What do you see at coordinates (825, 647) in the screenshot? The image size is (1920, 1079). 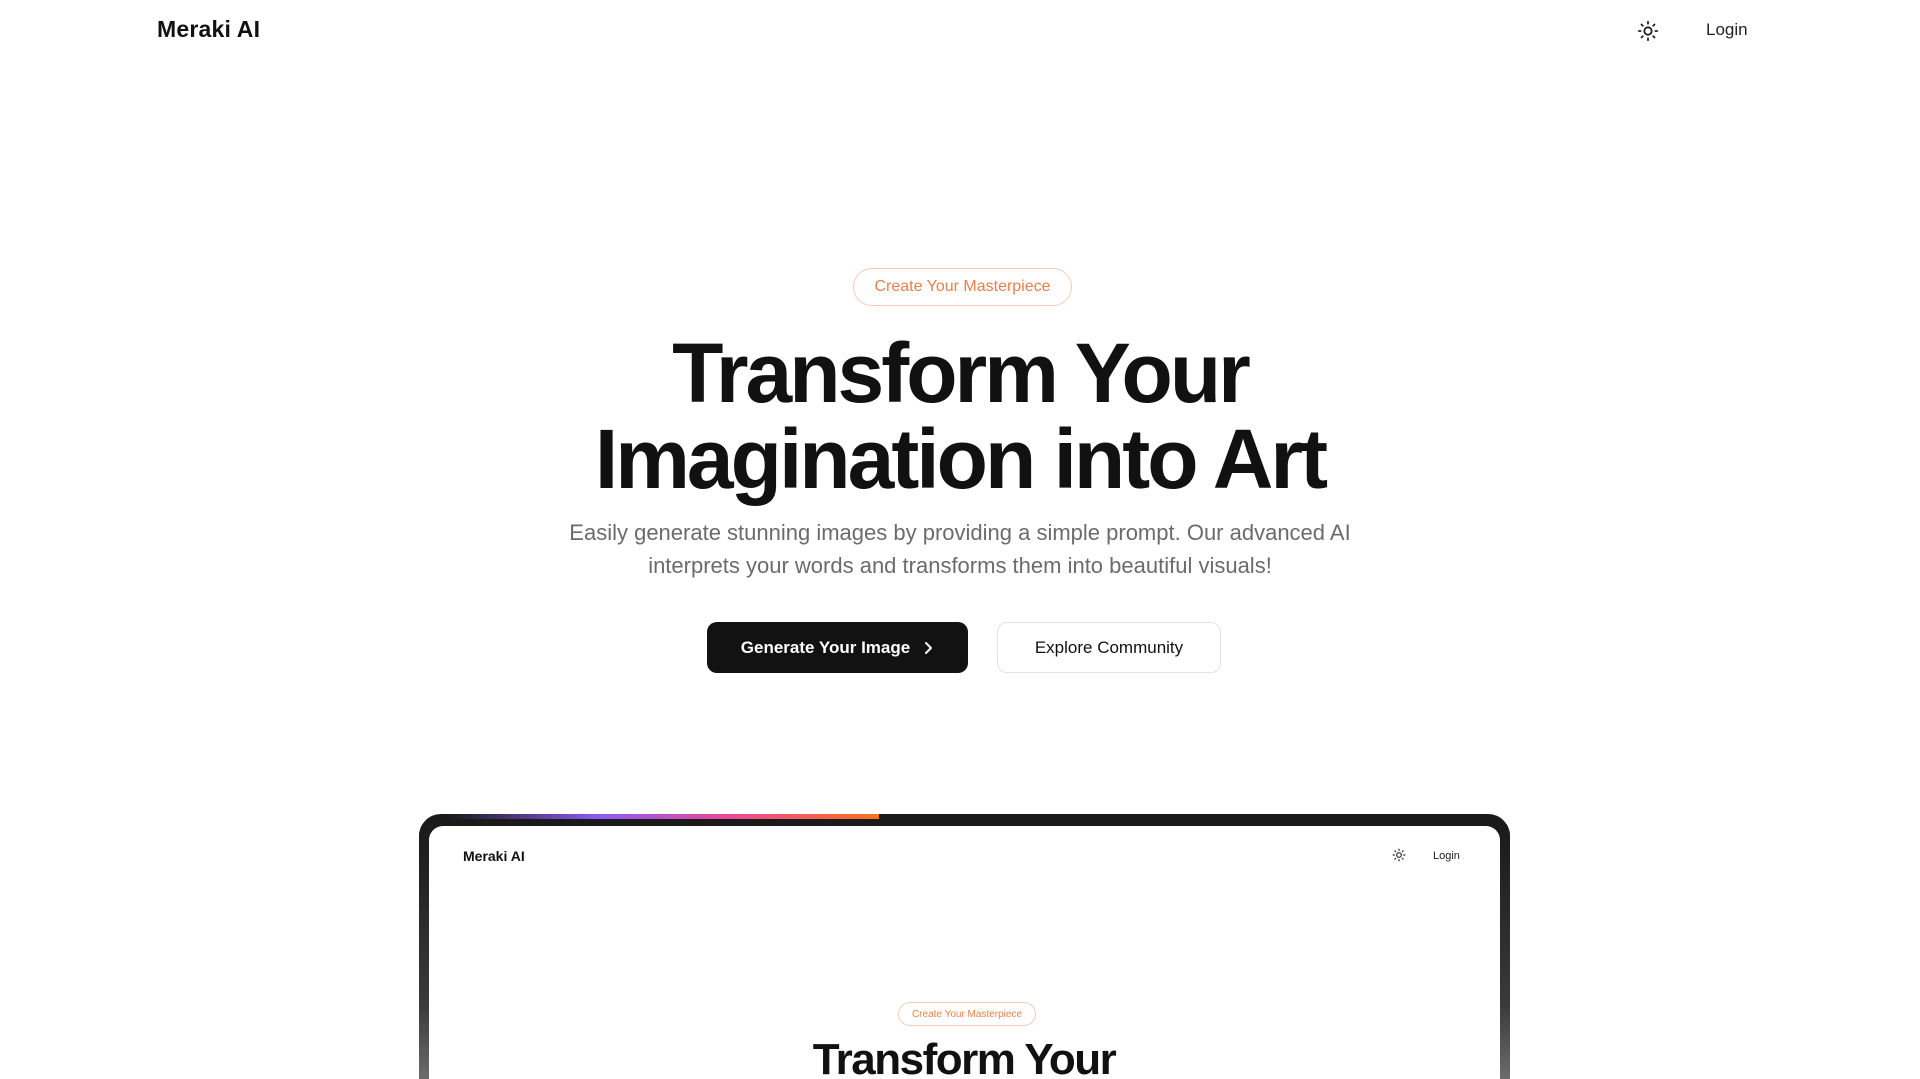 I see `generate-image-label: Generate Your Image` at bounding box center [825, 647].